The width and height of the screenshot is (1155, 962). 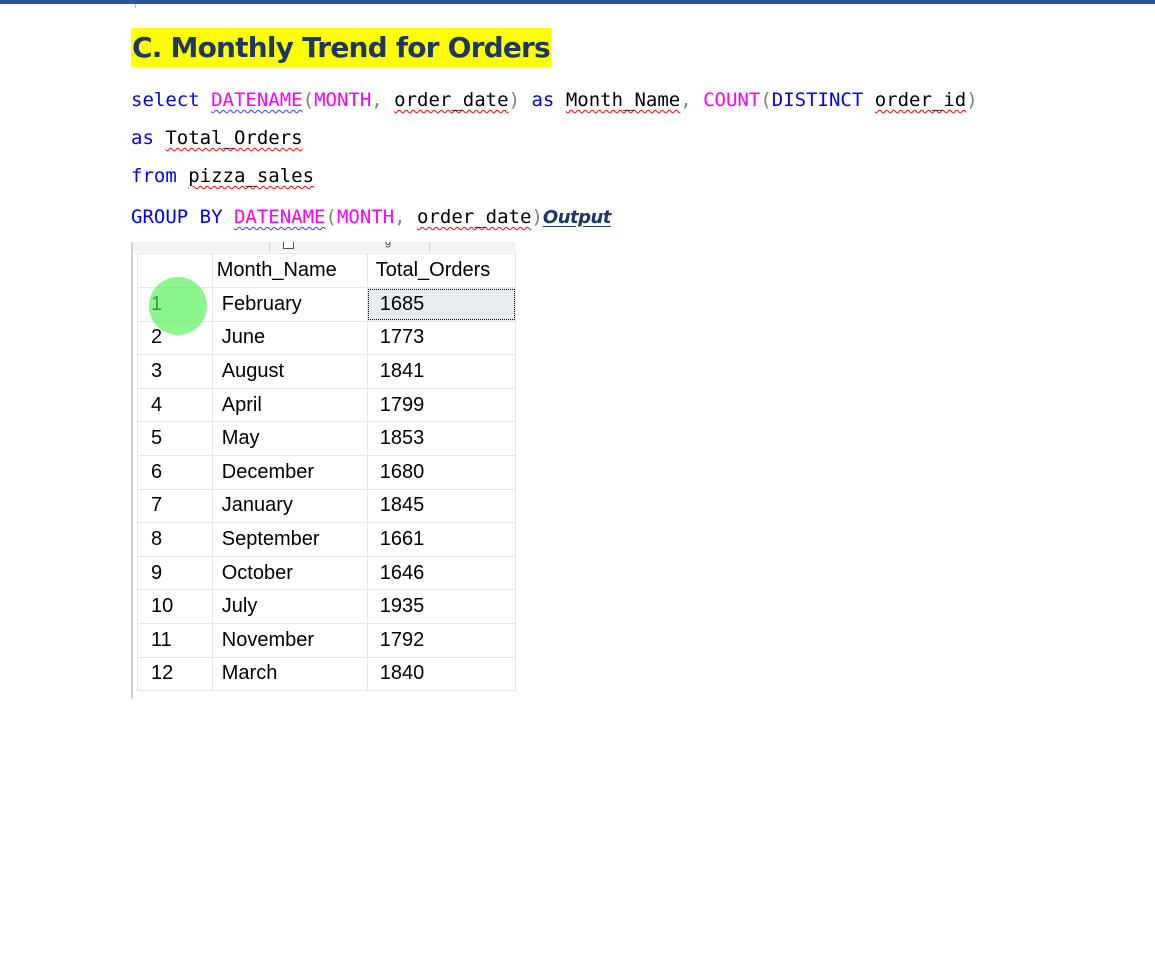 What do you see at coordinates (175, 405) in the screenshot?
I see `row-number-cell: 4` at bounding box center [175, 405].